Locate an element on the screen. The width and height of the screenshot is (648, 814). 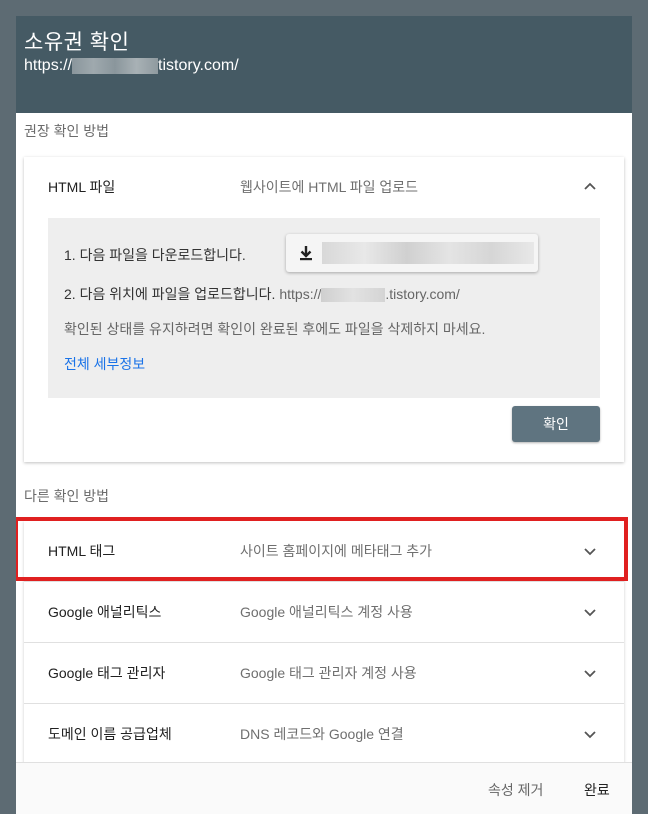
method-name: Google 태그 관리자 is located at coordinates (107, 673).